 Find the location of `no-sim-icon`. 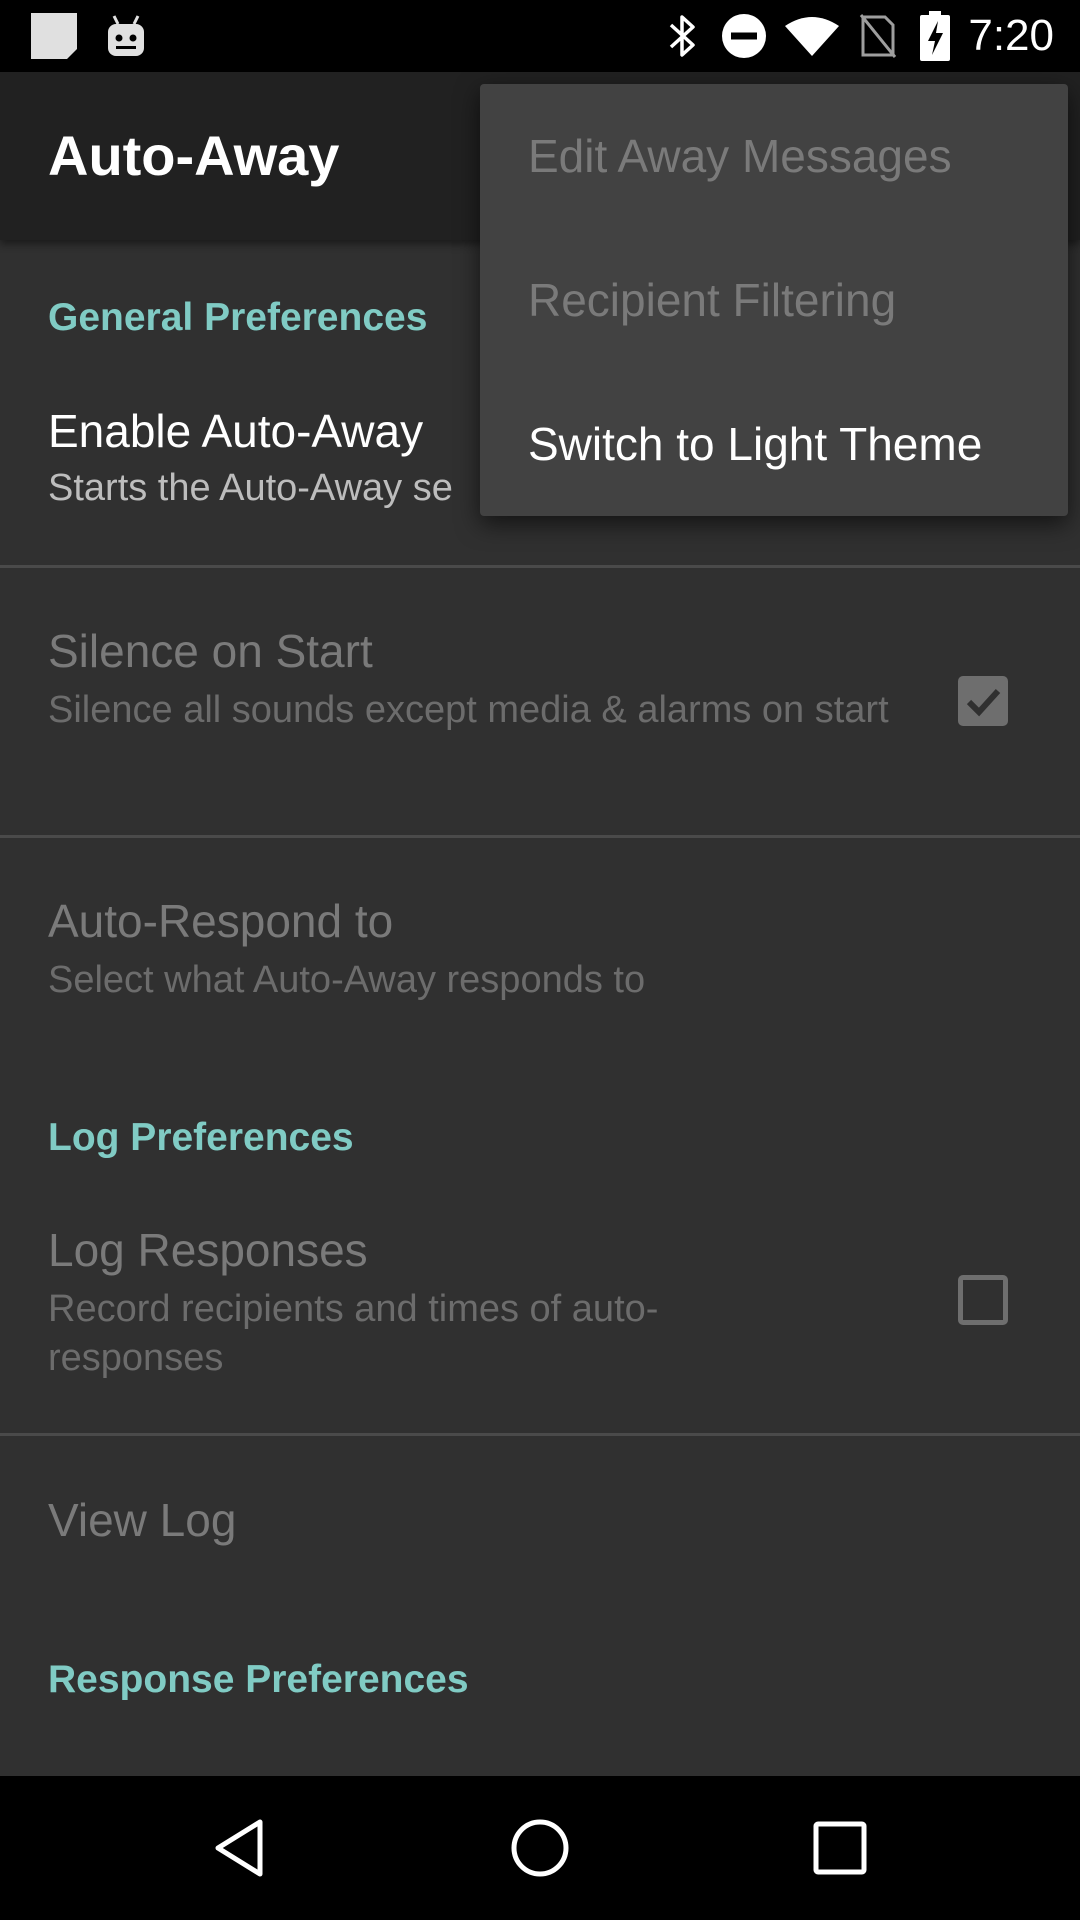

no-sim-icon is located at coordinates (878, 36).